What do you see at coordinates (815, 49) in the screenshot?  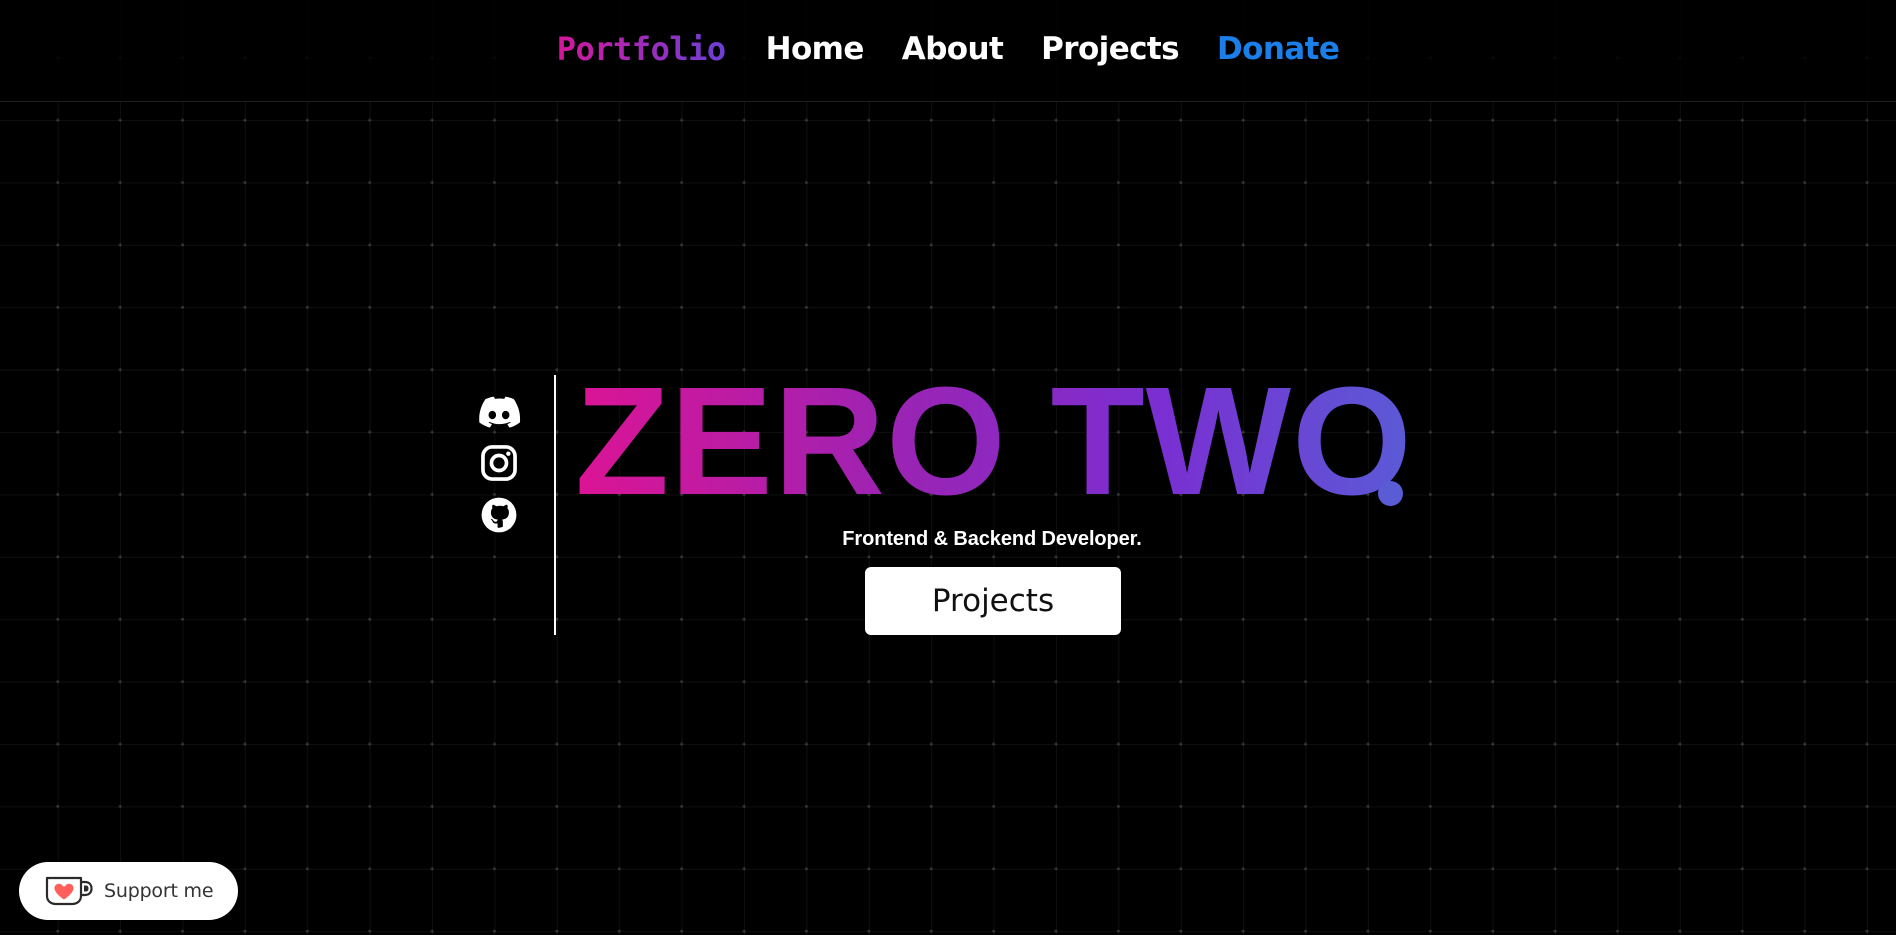 I see `nav-link-home: Home` at bounding box center [815, 49].